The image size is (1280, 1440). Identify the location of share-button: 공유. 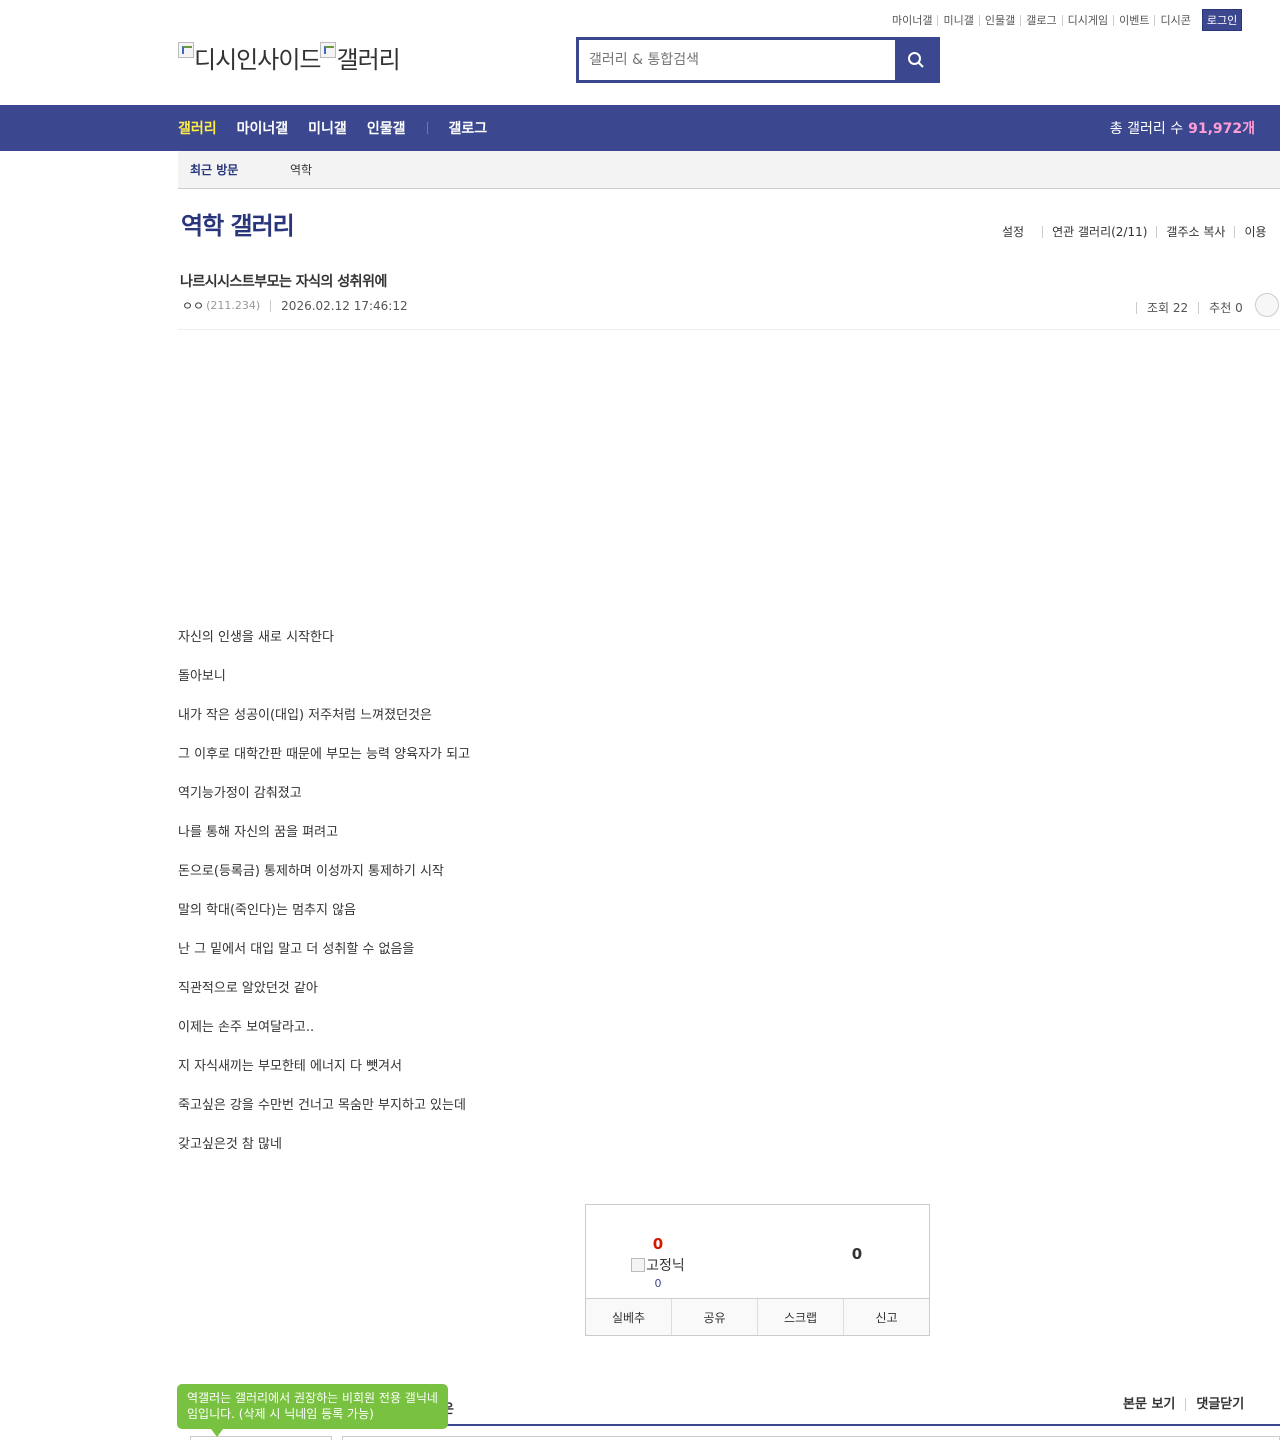
(714, 1317).